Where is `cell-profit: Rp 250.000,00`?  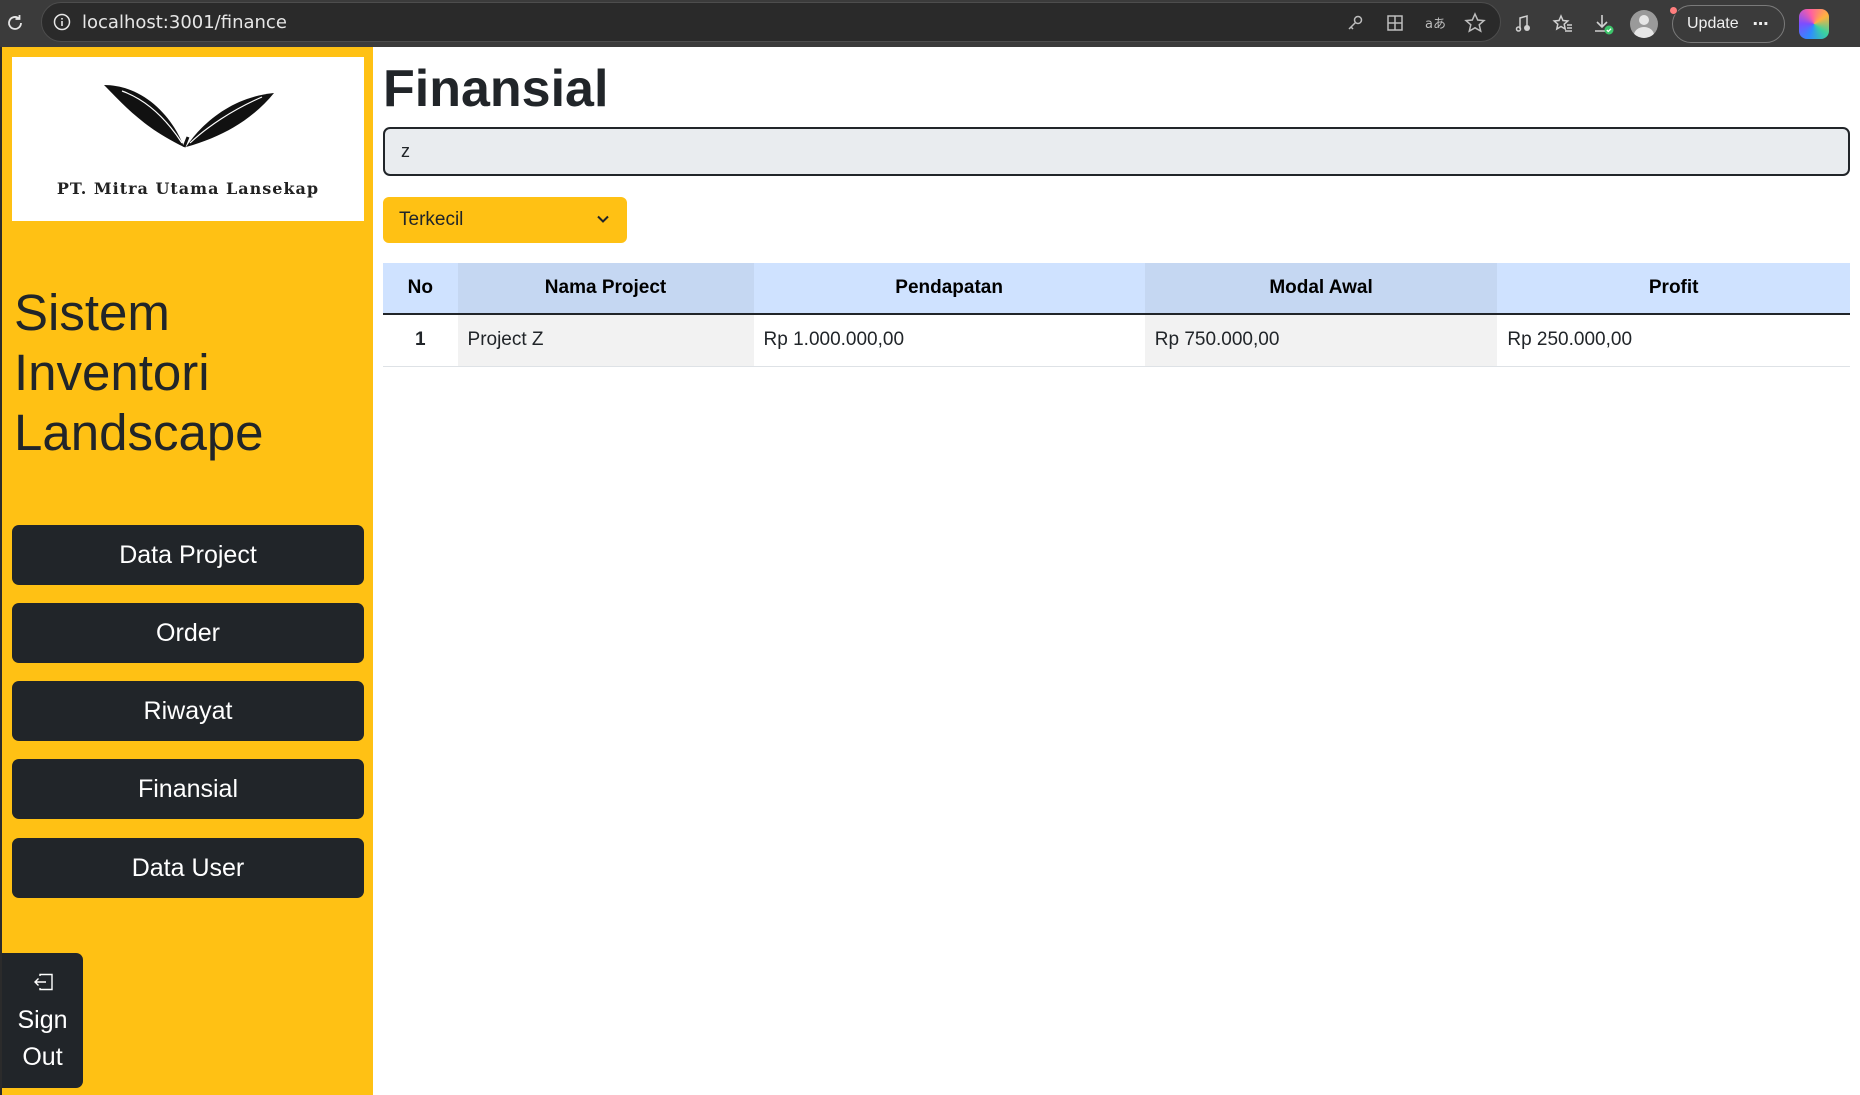 cell-profit: Rp 250.000,00 is located at coordinates (1673, 340).